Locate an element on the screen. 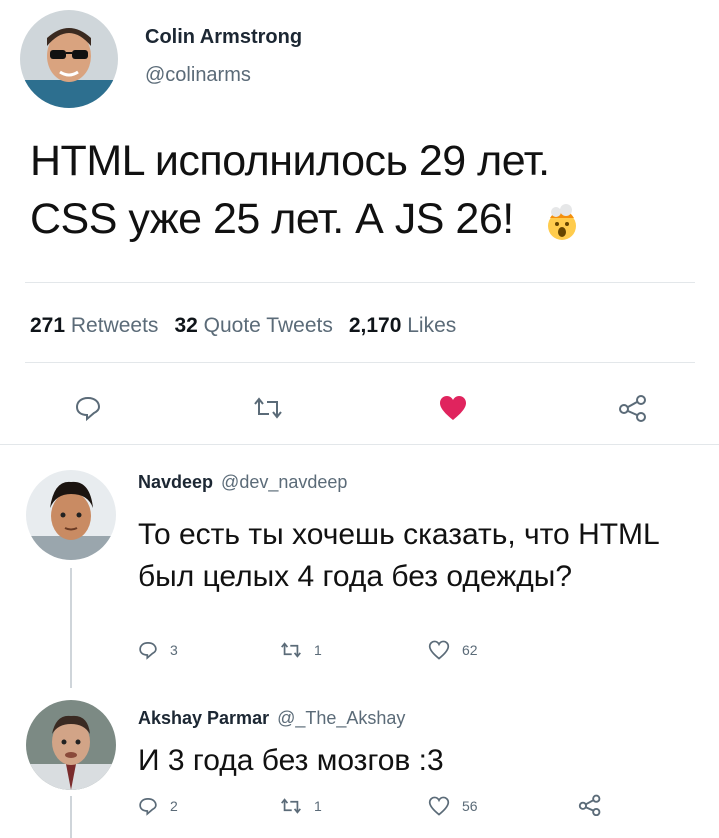  tweet-text-line-1: HTML исполнилось 29 лет. is located at coordinates (290, 161).